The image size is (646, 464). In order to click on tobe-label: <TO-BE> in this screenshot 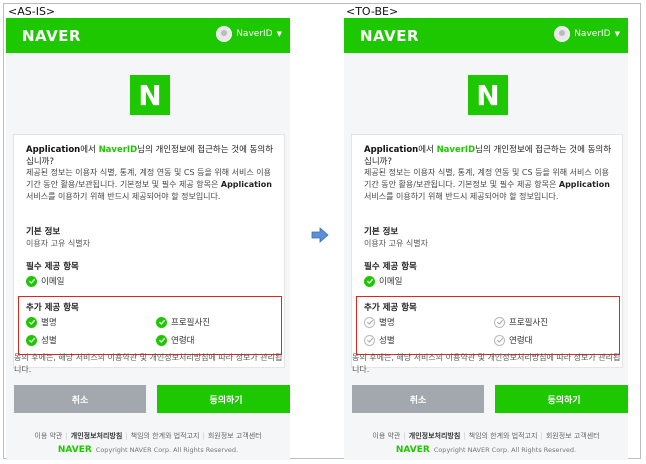, I will do `click(372, 11)`.